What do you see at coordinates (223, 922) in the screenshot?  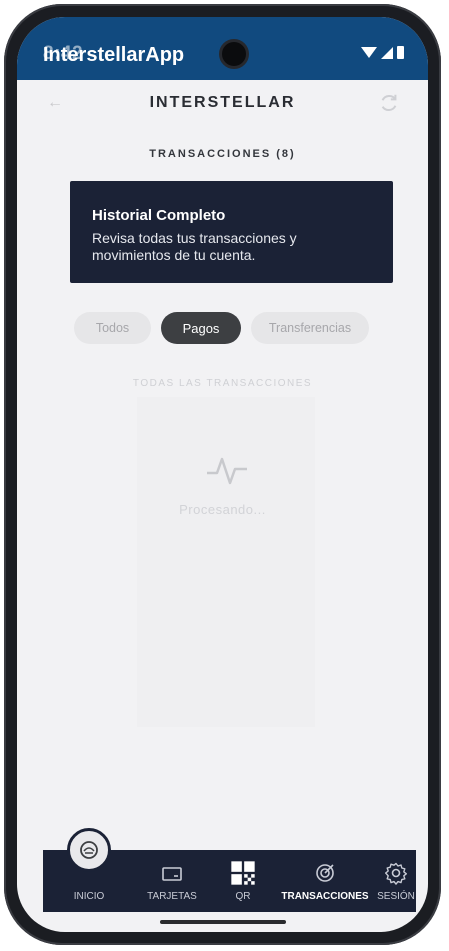 I see `home-indicator` at bounding box center [223, 922].